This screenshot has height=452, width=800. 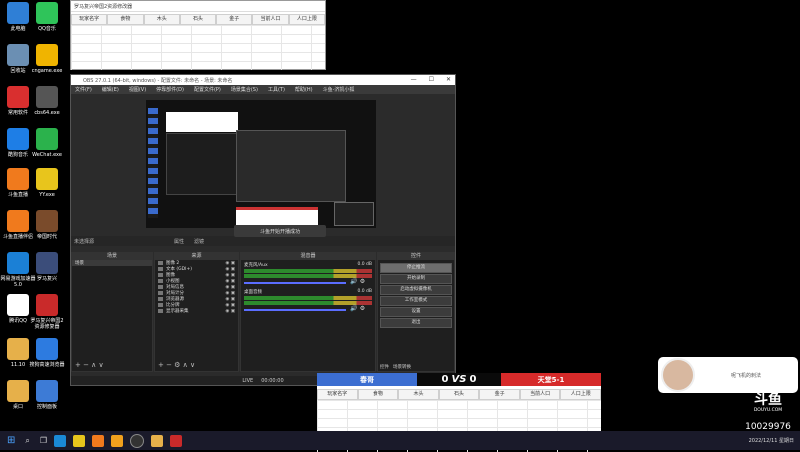 I want to click on desktop-icon: QQ音乐, so click(x=47, y=17).